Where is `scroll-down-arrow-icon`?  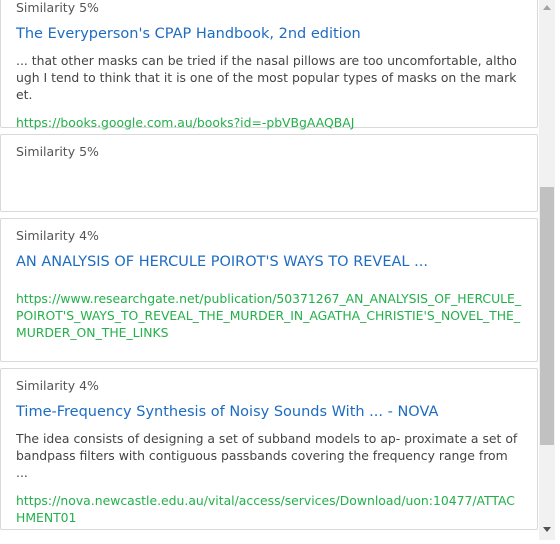
scroll-down-arrow-icon is located at coordinates (547, 530).